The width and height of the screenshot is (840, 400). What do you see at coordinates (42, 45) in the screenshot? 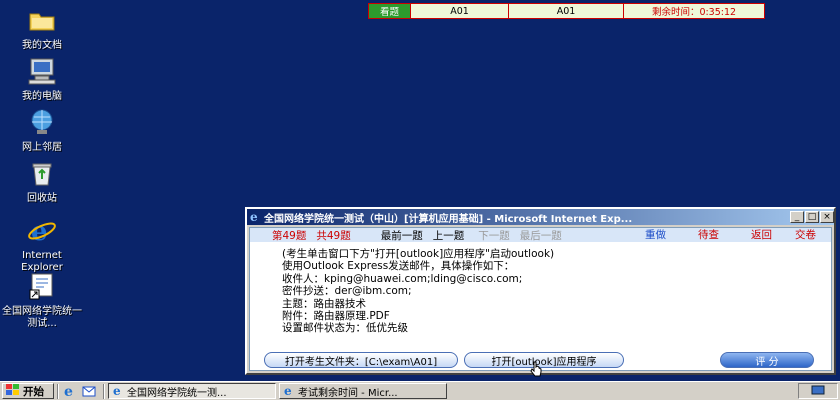
I see `desktop-icon-label: 我的文档` at bounding box center [42, 45].